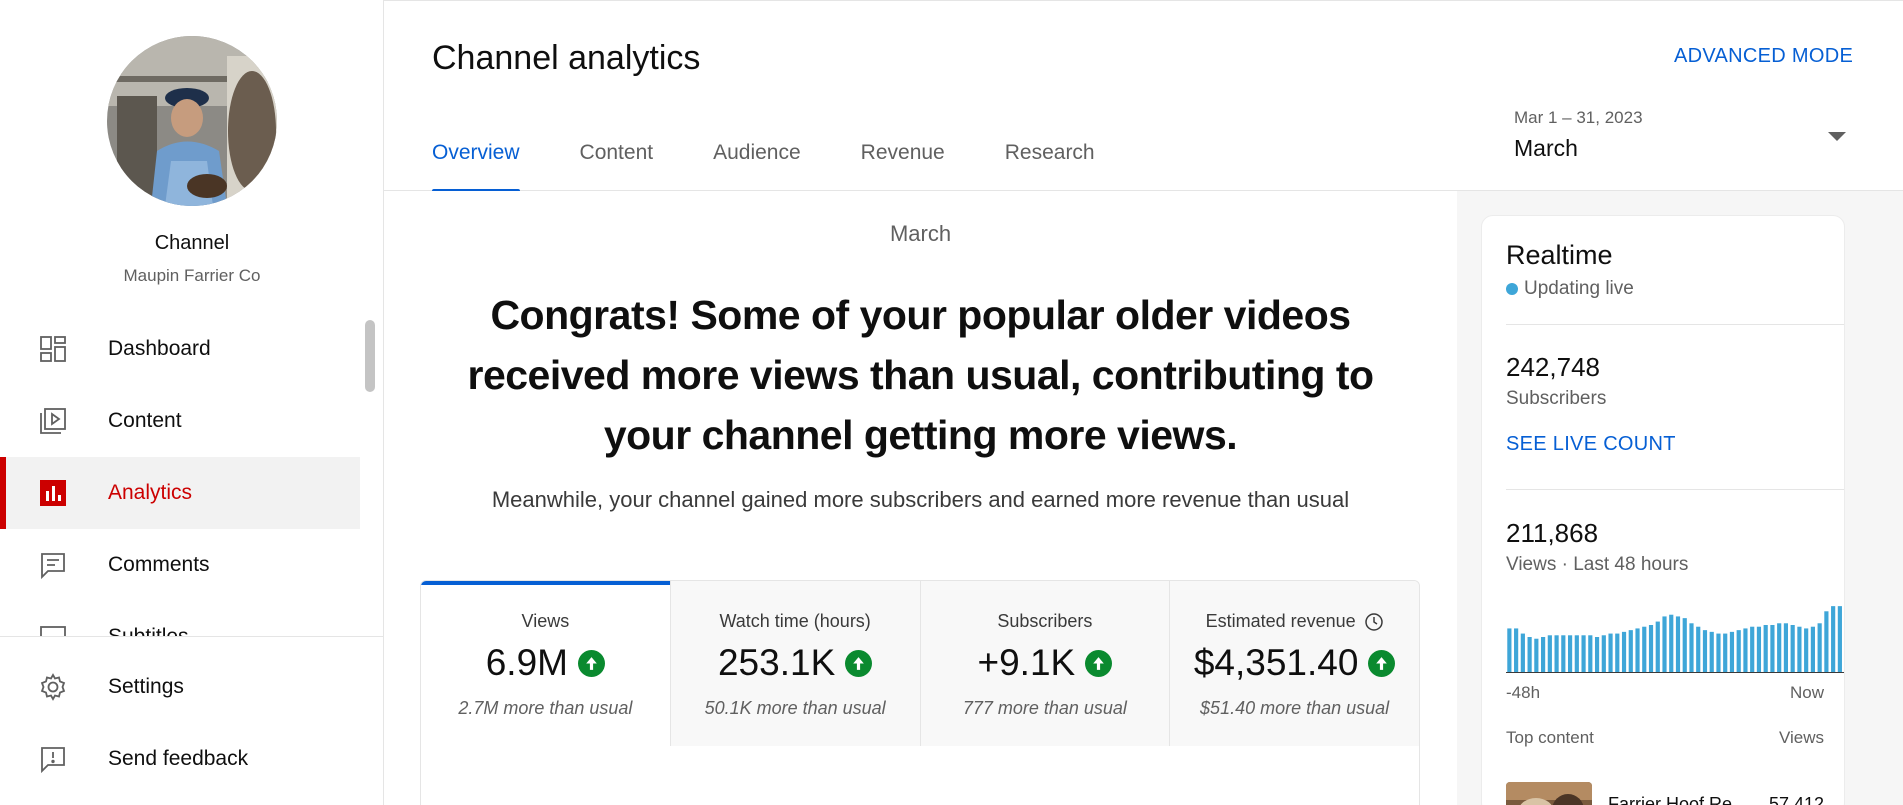  What do you see at coordinates (1675, 324) in the screenshot?
I see `divider` at bounding box center [1675, 324].